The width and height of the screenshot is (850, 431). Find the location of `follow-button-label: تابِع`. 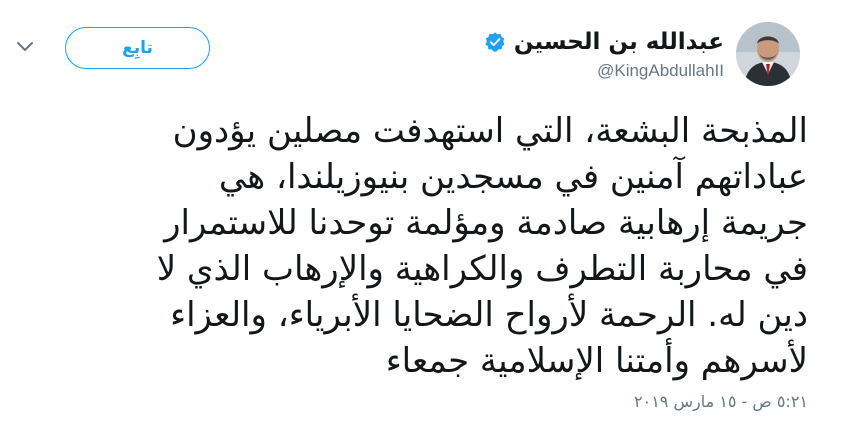

follow-button-label: تابِع is located at coordinates (137, 48).